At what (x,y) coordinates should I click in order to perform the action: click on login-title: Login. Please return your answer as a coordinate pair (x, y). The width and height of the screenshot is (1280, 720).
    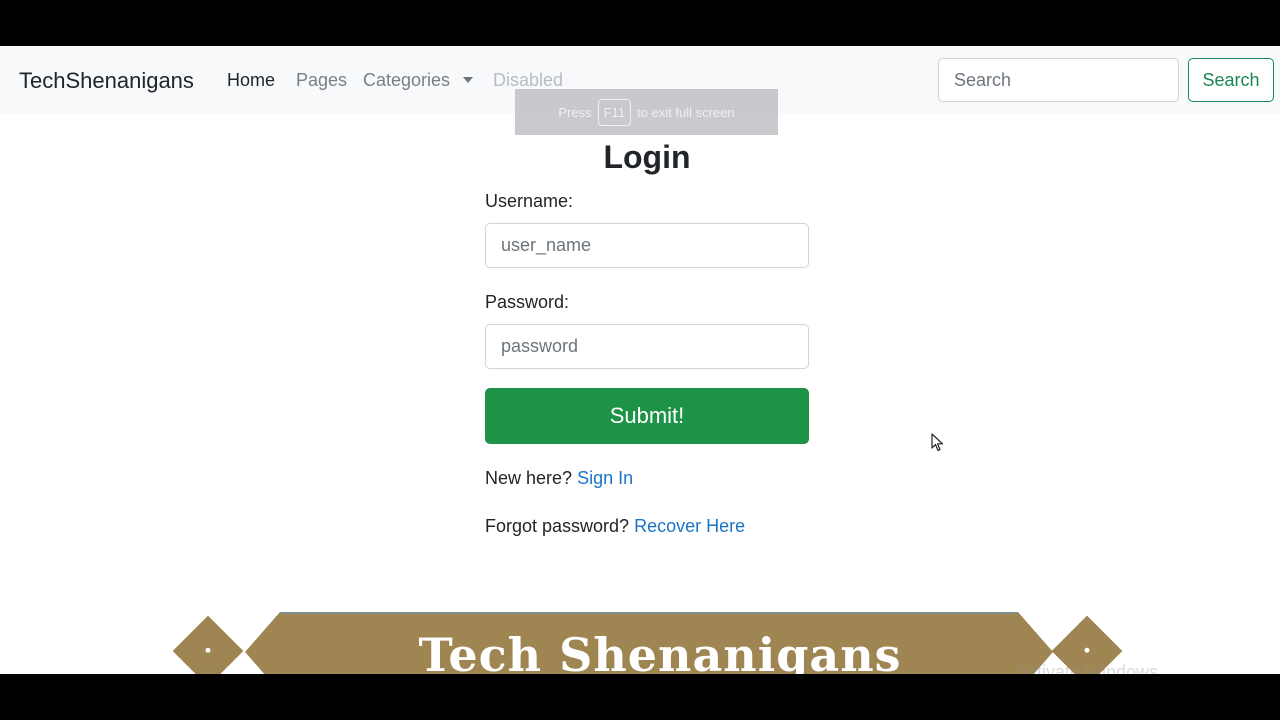
    Looking at the image, I should click on (647, 157).